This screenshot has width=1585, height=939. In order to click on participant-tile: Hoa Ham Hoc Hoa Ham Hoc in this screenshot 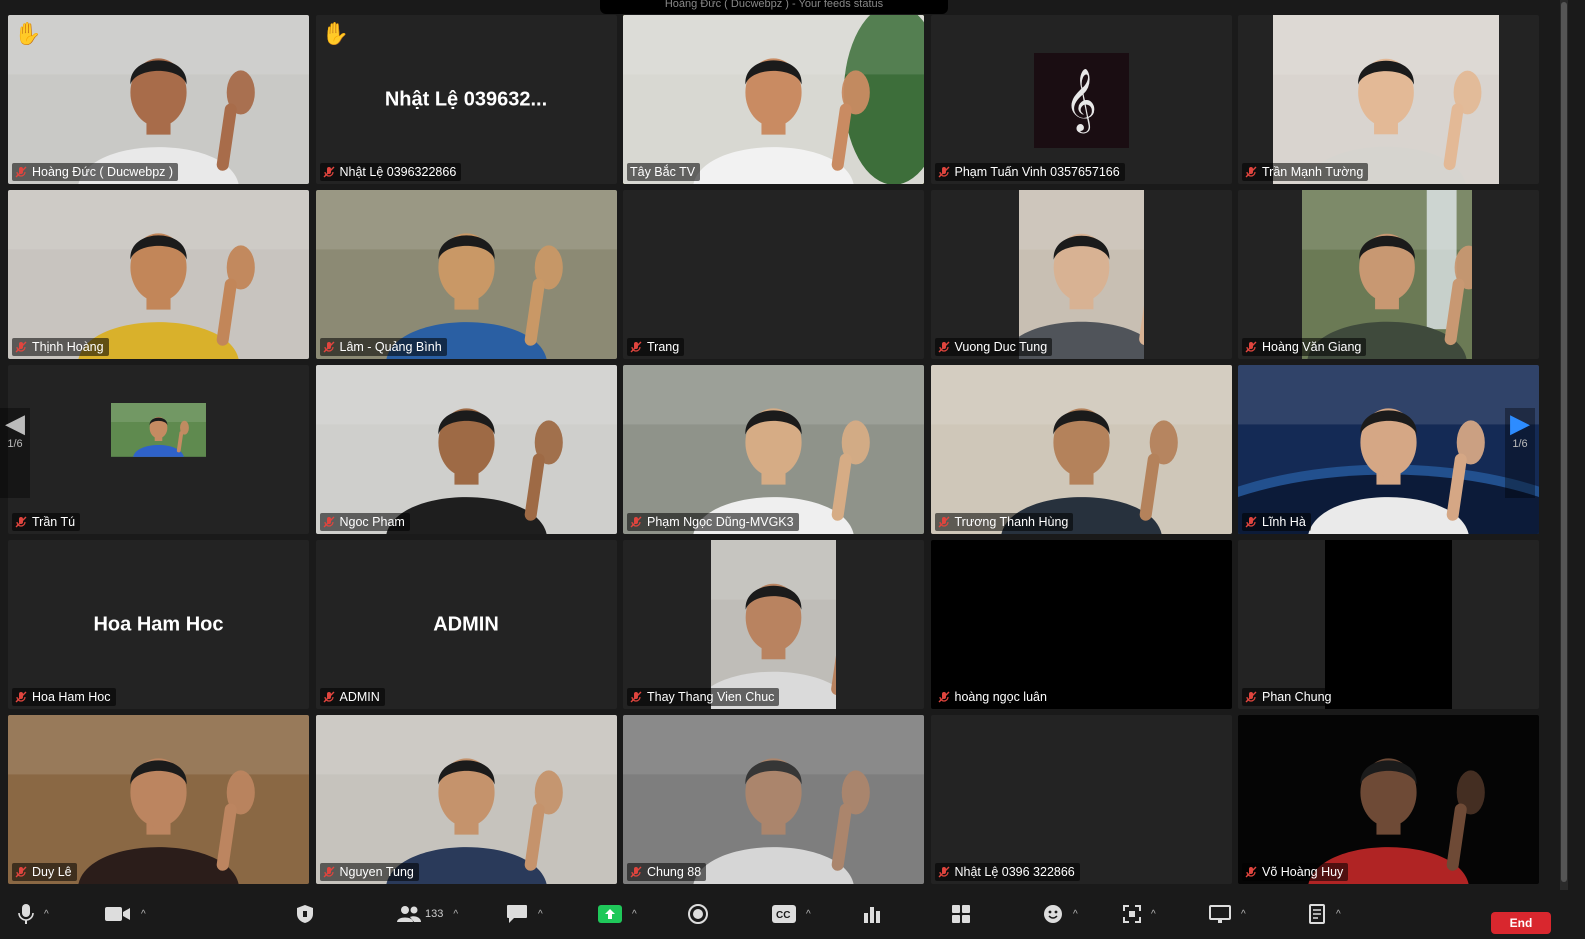, I will do `click(158, 624)`.